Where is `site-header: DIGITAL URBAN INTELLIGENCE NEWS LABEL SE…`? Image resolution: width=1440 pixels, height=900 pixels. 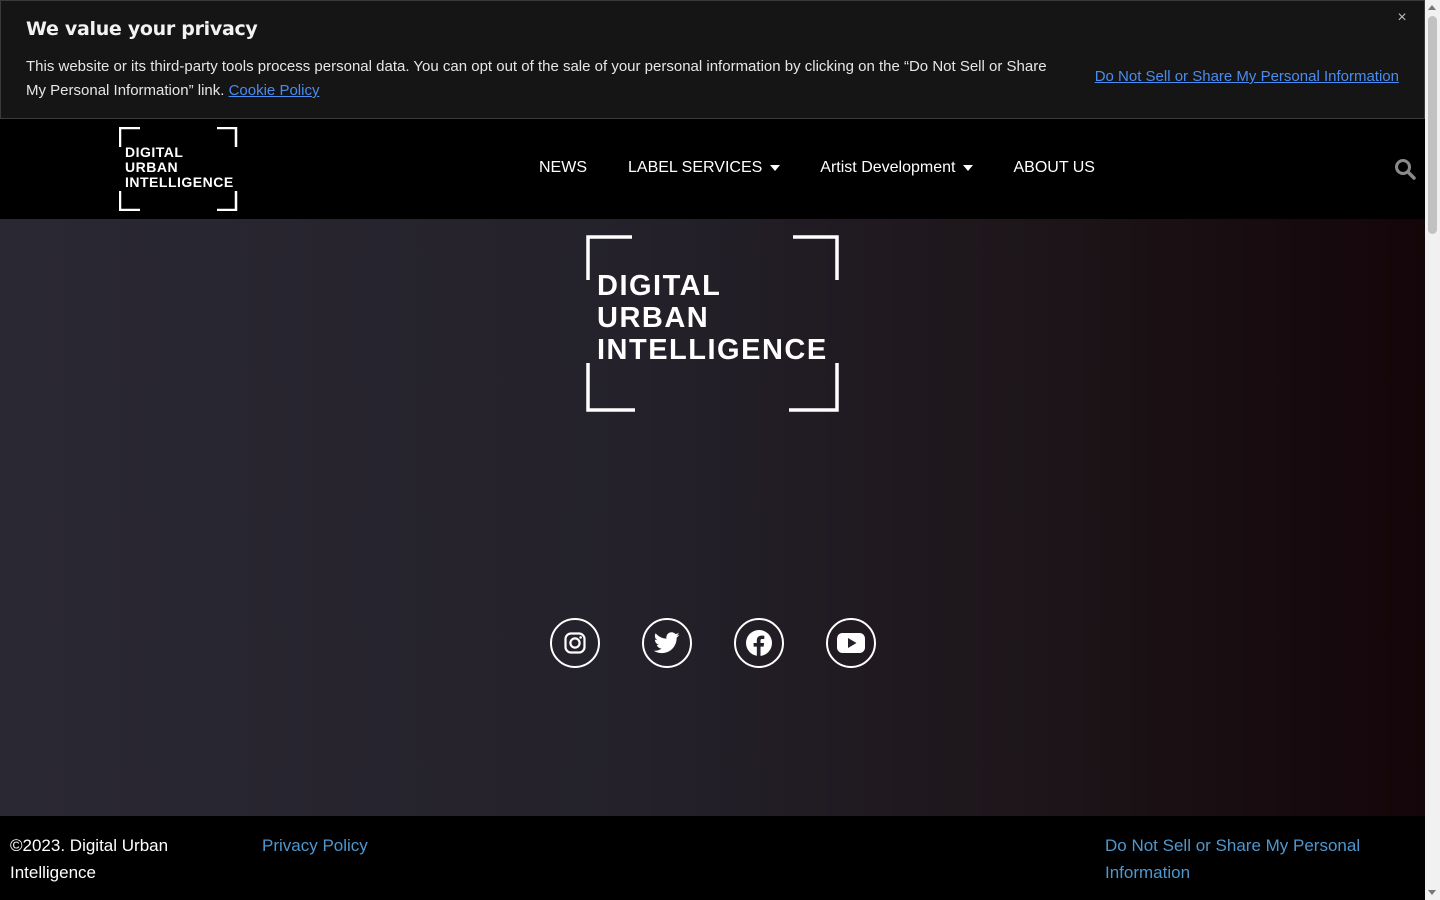 site-header: DIGITAL URBAN INTELLIGENCE NEWS LABEL SE… is located at coordinates (712, 169).